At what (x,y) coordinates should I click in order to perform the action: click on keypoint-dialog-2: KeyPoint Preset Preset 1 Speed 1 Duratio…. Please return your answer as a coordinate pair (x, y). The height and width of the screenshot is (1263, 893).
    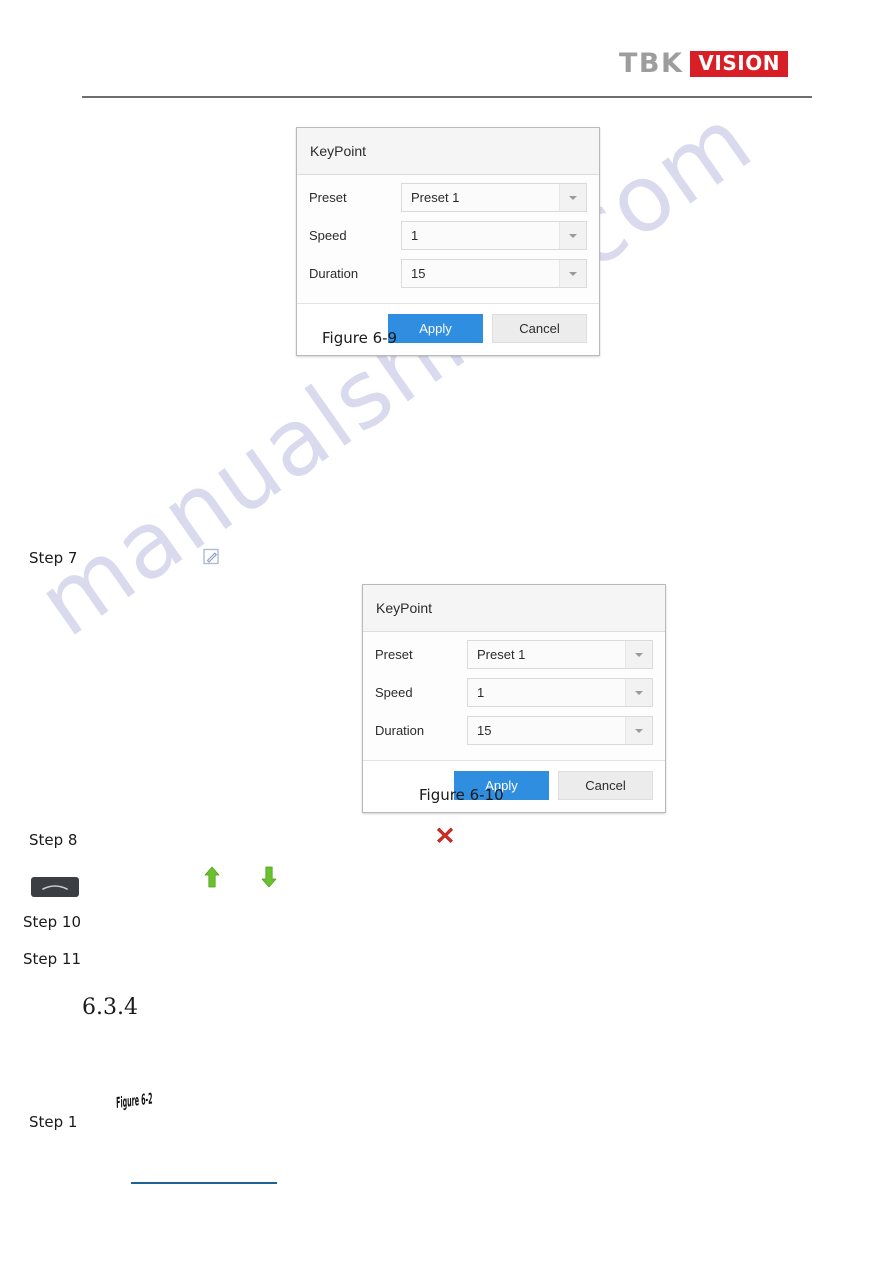
    Looking at the image, I should click on (514, 698).